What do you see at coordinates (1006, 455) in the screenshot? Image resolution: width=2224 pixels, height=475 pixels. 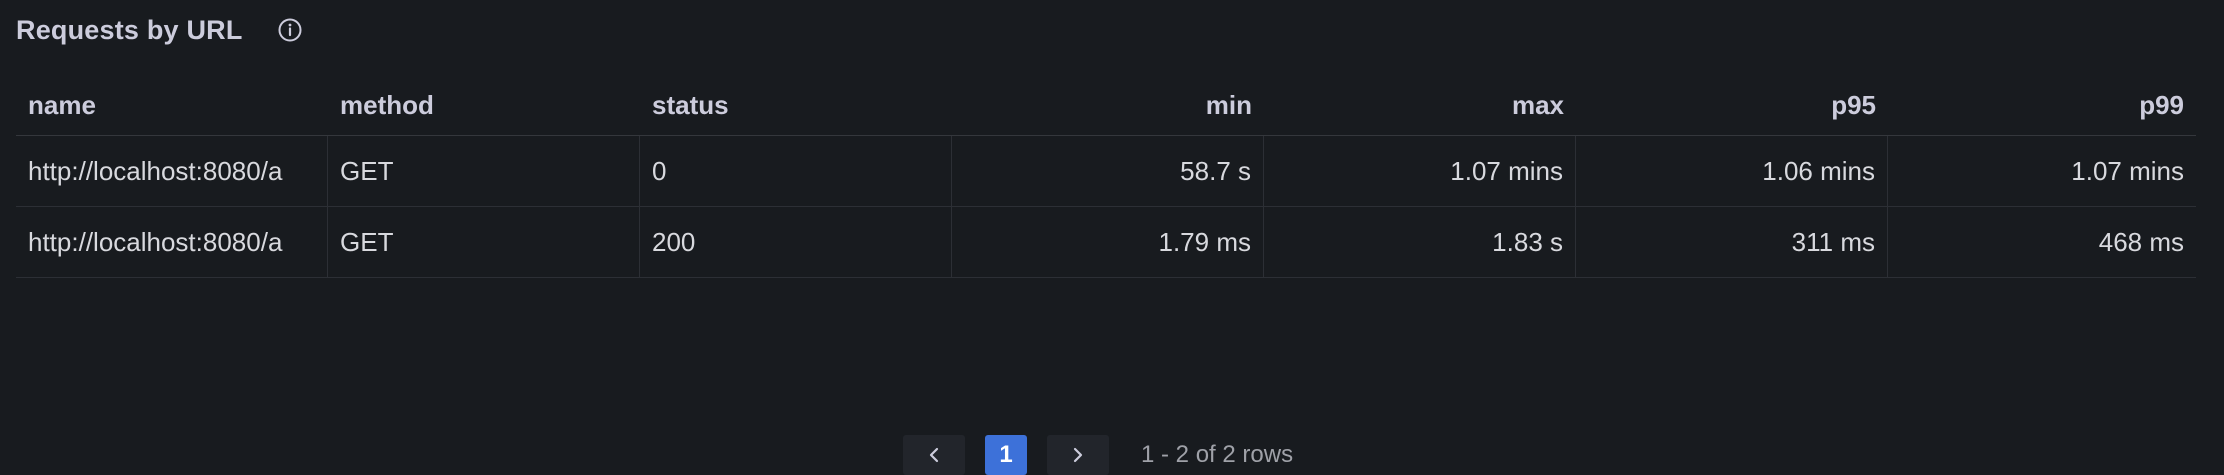 I see `page-button-current: 1` at bounding box center [1006, 455].